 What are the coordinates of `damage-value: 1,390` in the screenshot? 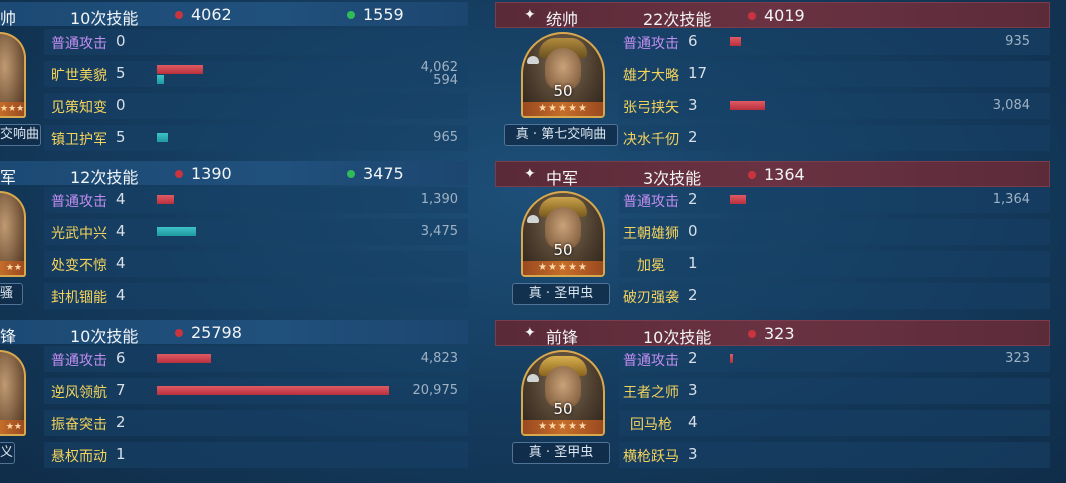 It's located at (439, 199).